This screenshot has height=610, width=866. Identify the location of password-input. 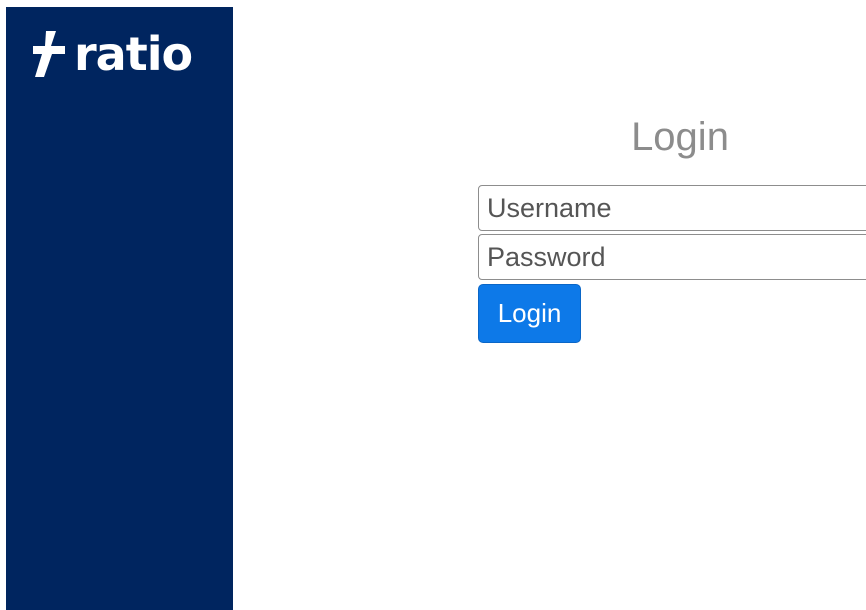
(672, 257).